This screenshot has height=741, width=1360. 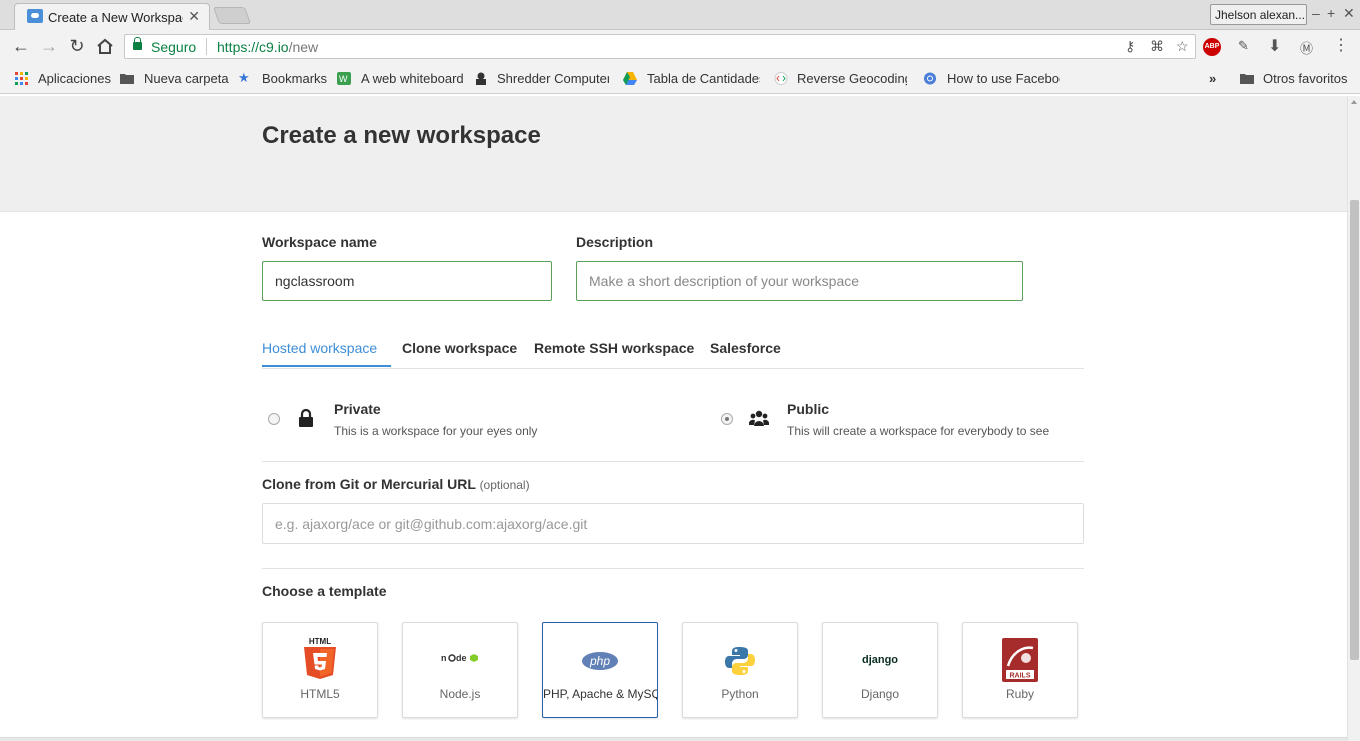 I want to click on bookmark-tabla: Tabla de Cantidades, so click(x=703, y=78).